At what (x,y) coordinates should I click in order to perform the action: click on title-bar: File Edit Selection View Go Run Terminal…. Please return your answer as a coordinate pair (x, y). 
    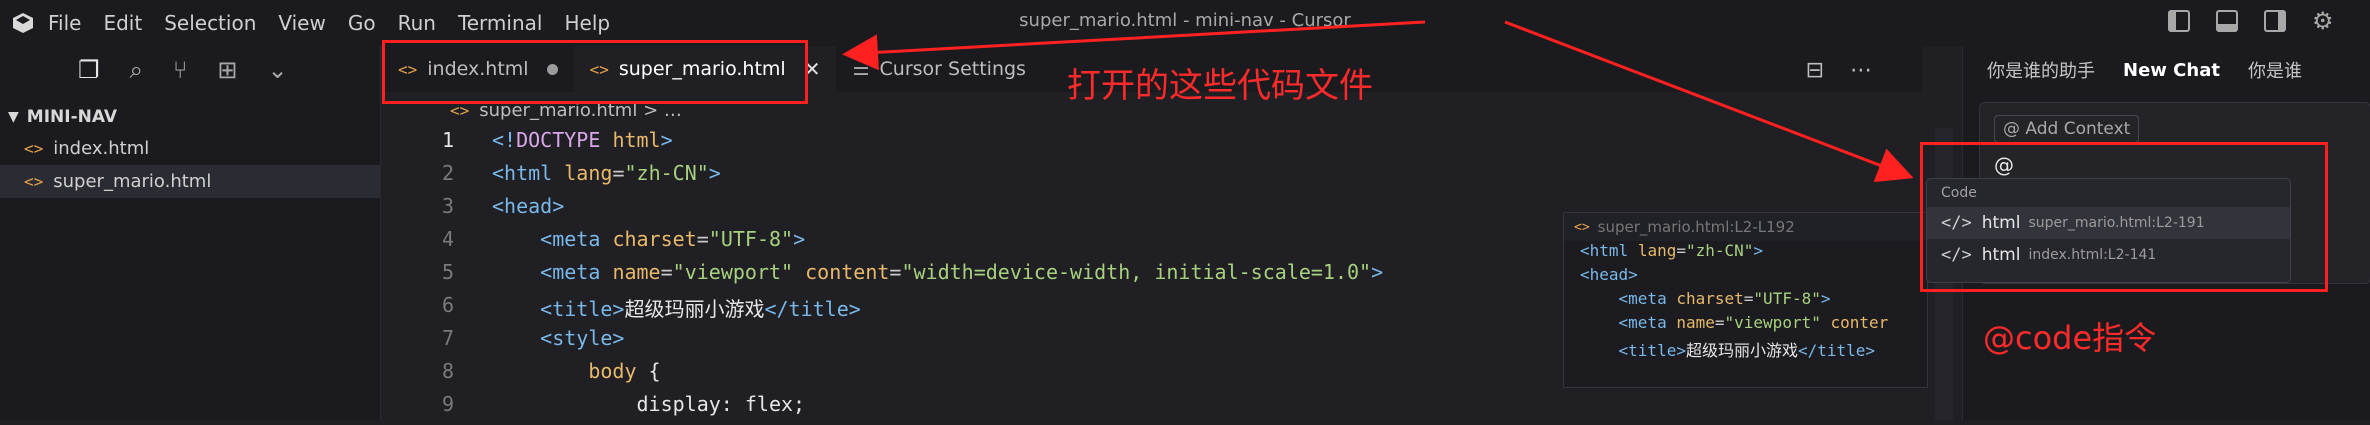
    Looking at the image, I should click on (1185, 23).